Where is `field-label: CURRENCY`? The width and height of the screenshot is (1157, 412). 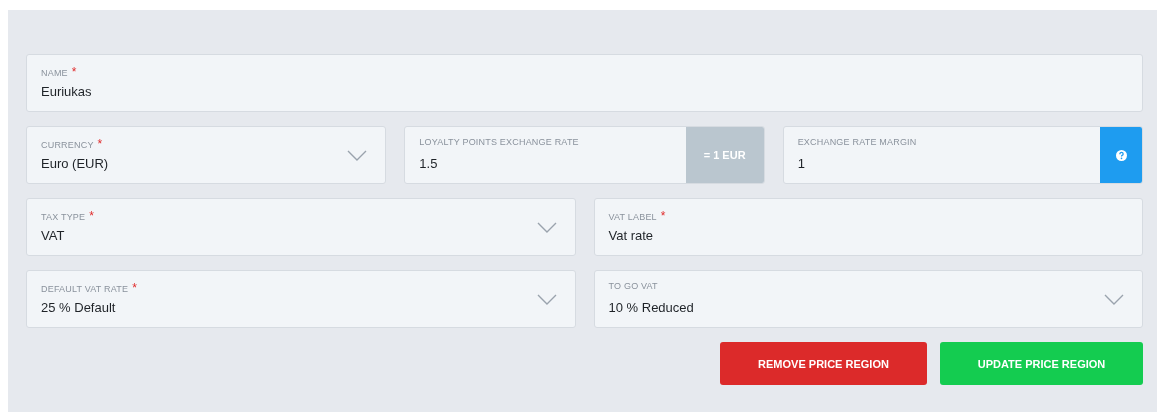
field-label: CURRENCY is located at coordinates (67, 145).